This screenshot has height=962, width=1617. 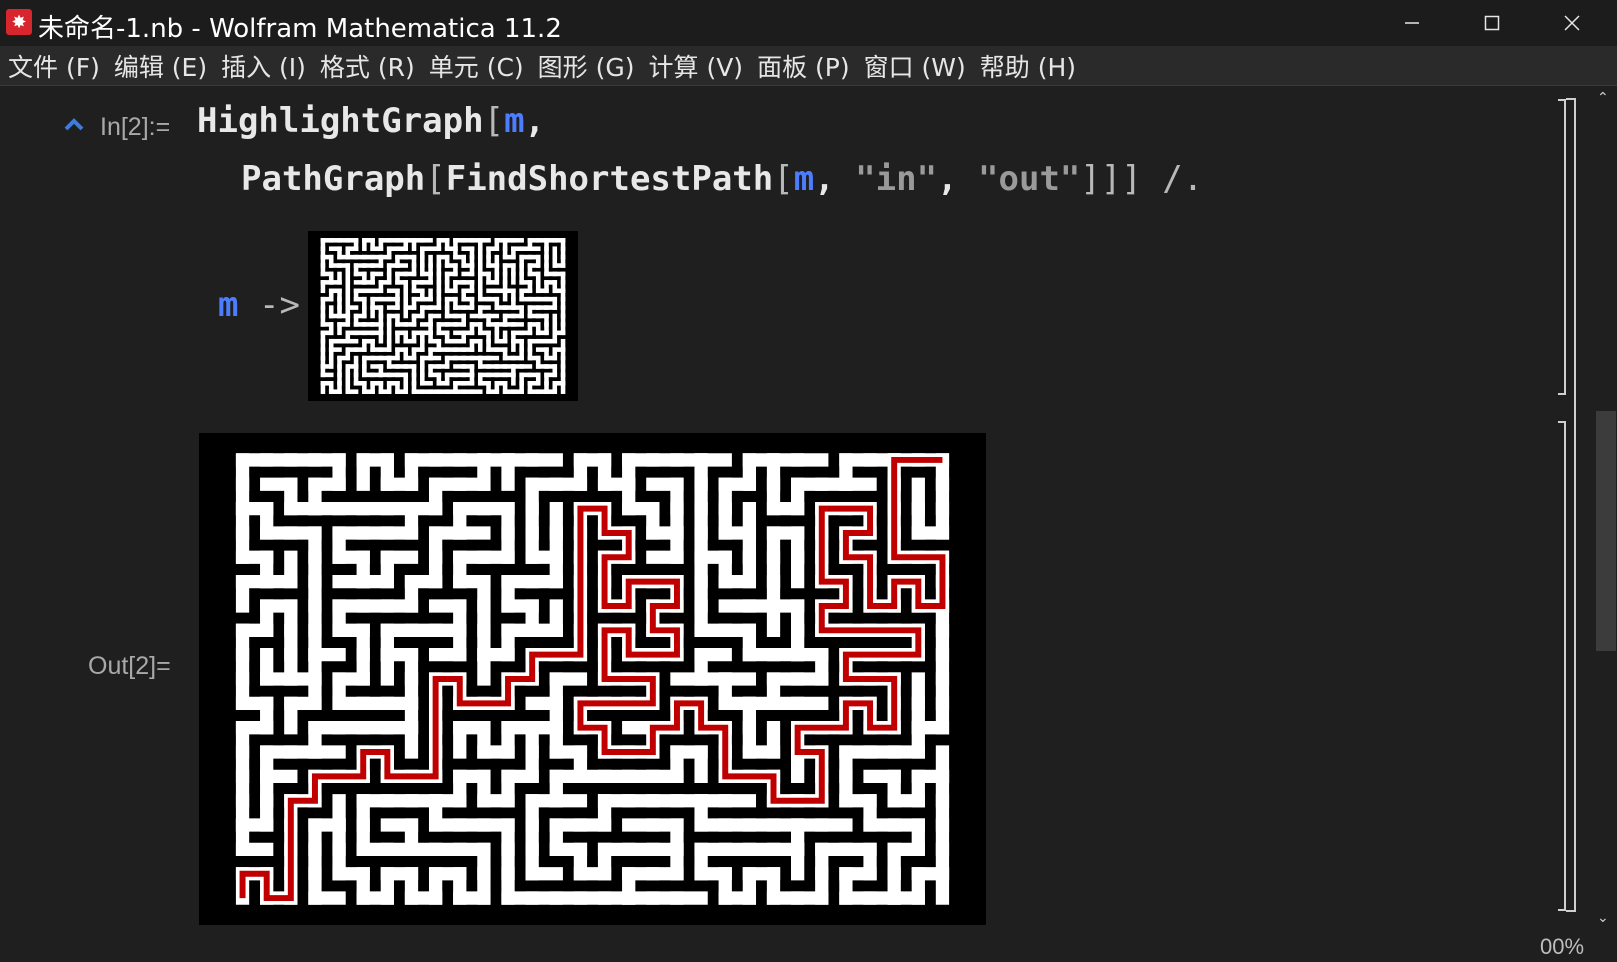 I want to click on maze-input-image, so click(x=443, y=316).